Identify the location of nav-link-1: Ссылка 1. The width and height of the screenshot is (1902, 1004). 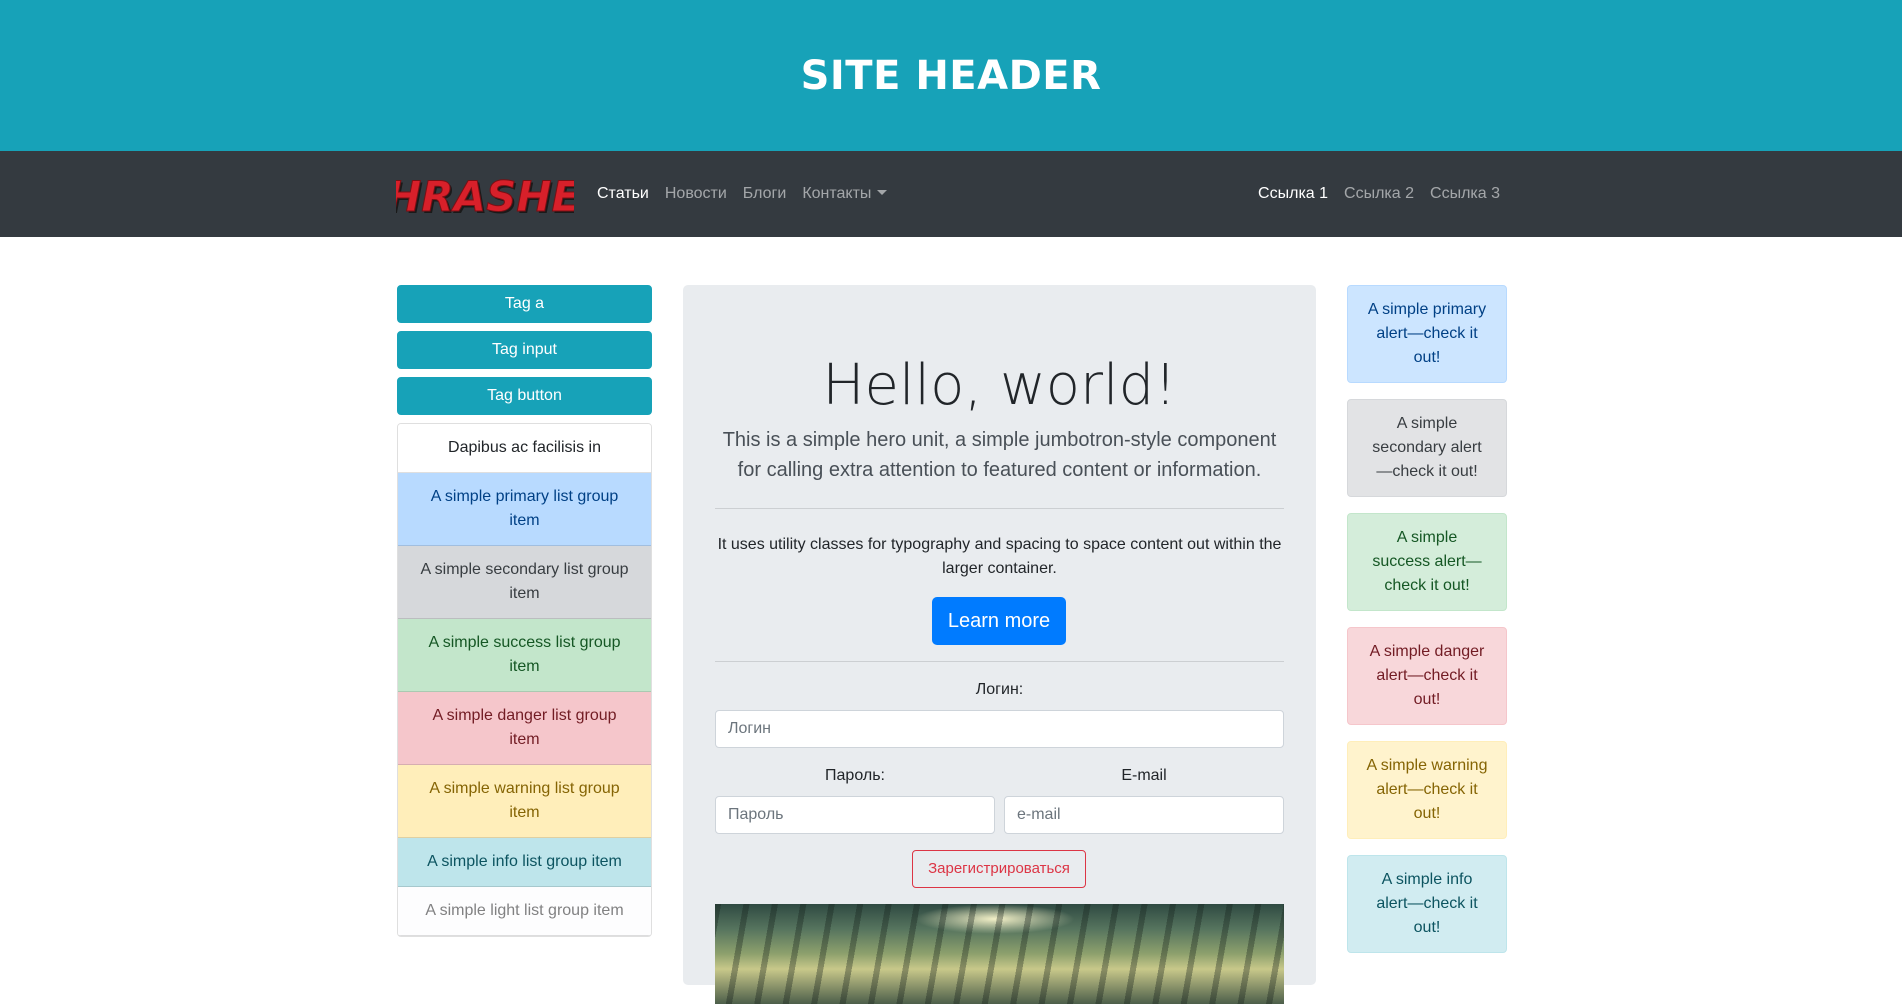
(1293, 194).